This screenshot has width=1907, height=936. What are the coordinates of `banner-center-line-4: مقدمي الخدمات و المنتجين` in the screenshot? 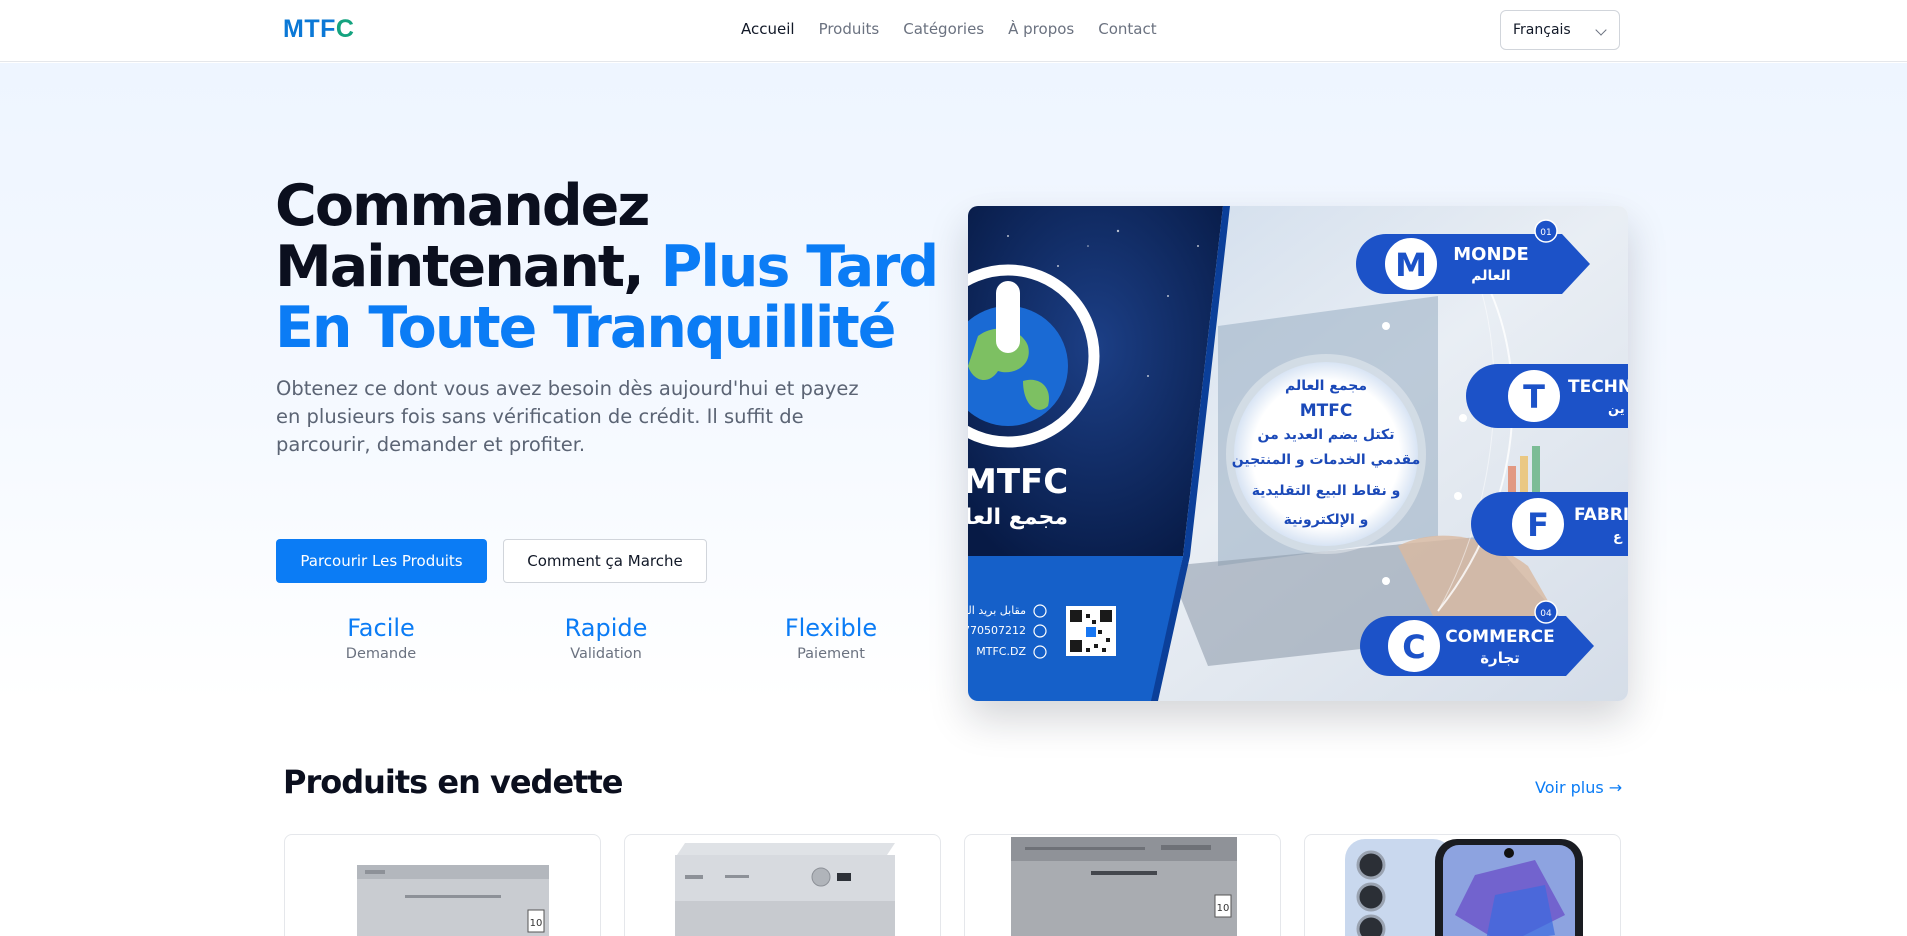 It's located at (1326, 460).